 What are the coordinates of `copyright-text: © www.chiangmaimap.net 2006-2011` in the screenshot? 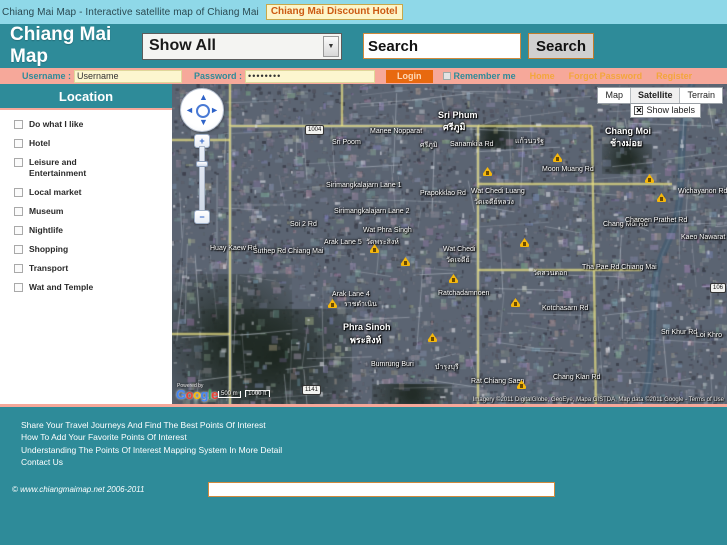 It's located at (78, 490).